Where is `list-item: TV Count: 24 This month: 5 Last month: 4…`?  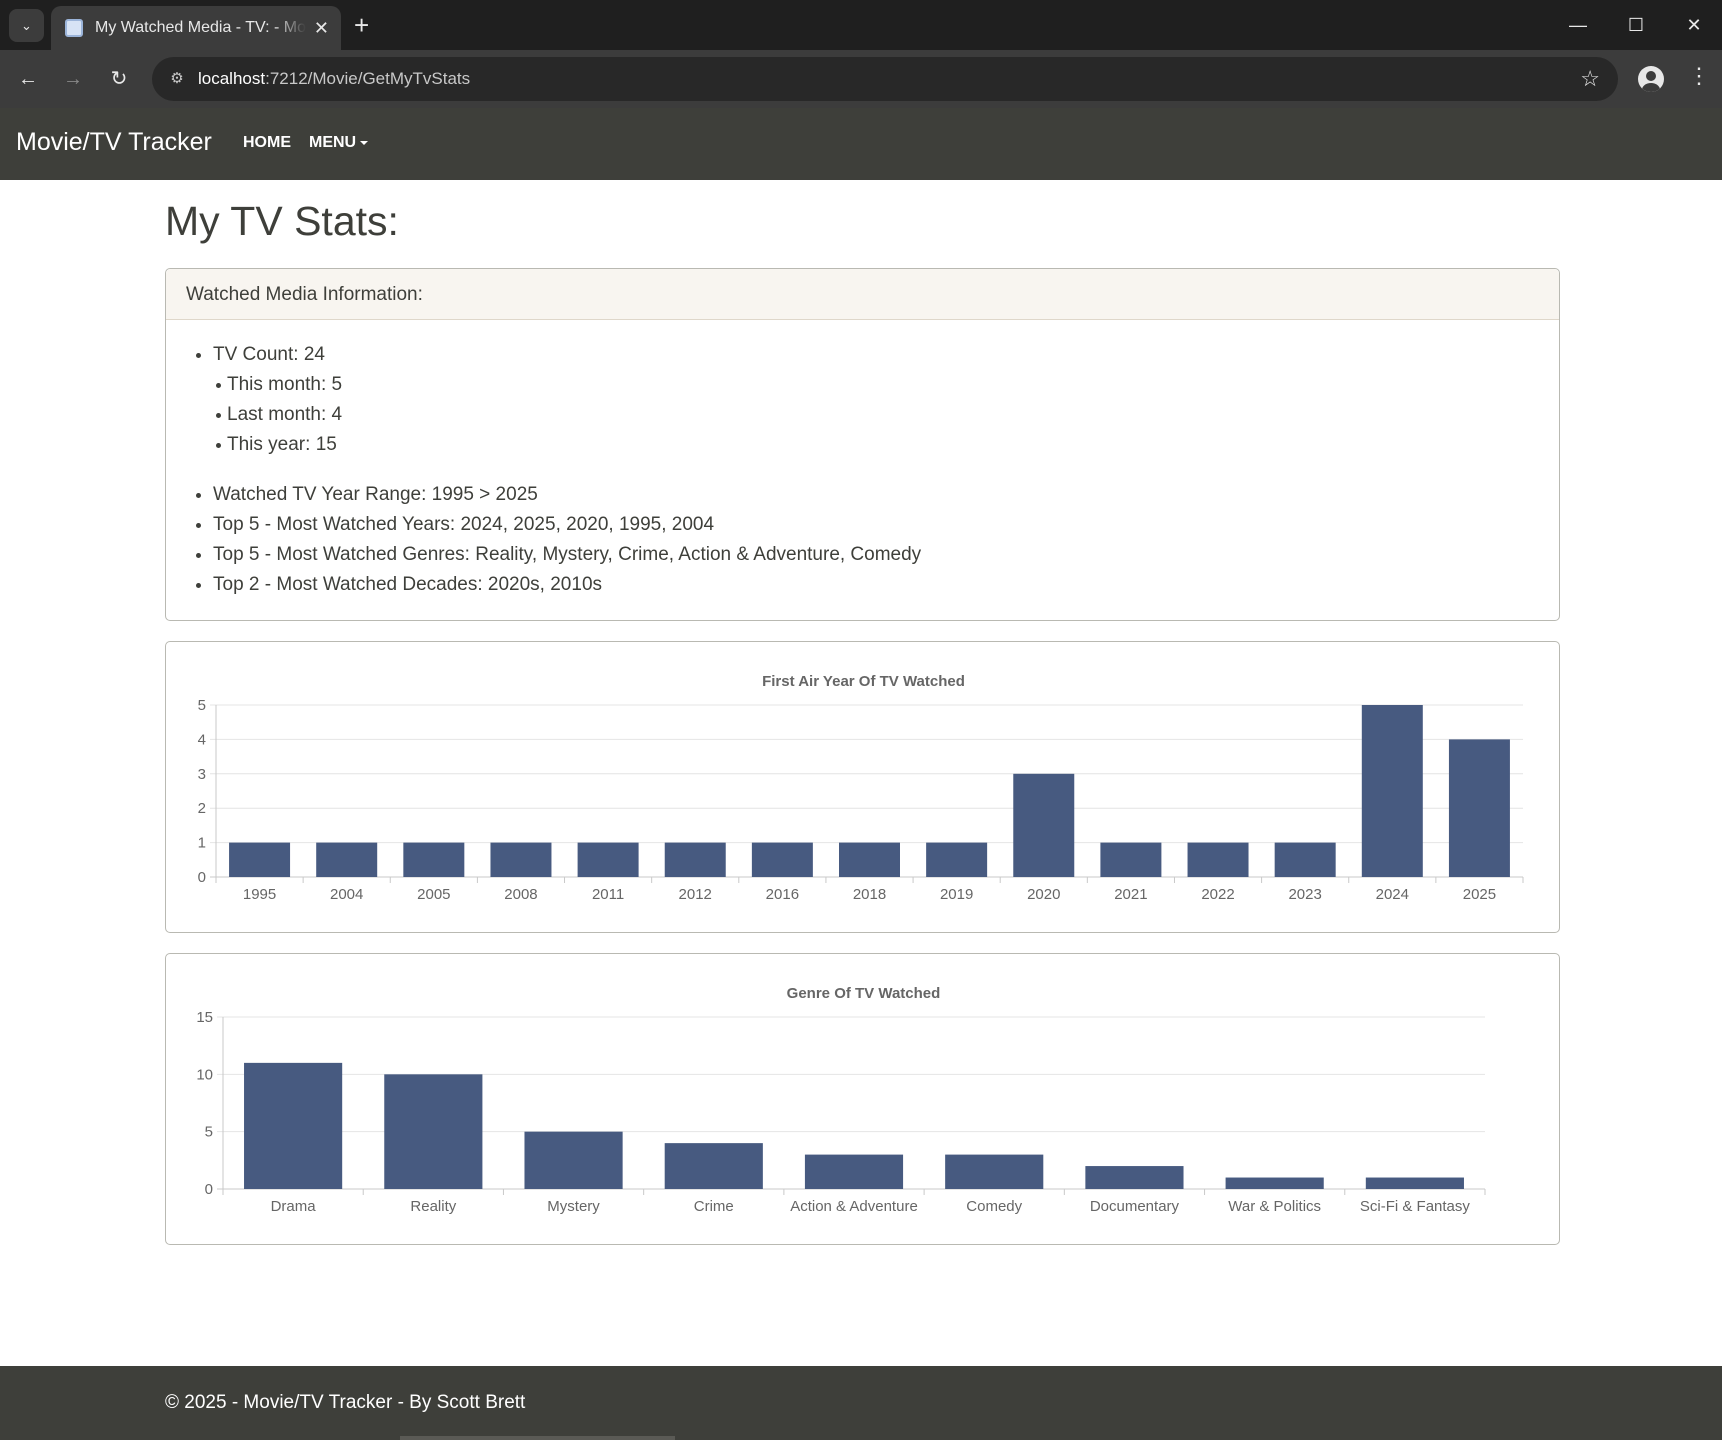 list-item: TV Count: 24 This month: 5 Last month: 4… is located at coordinates (886, 400).